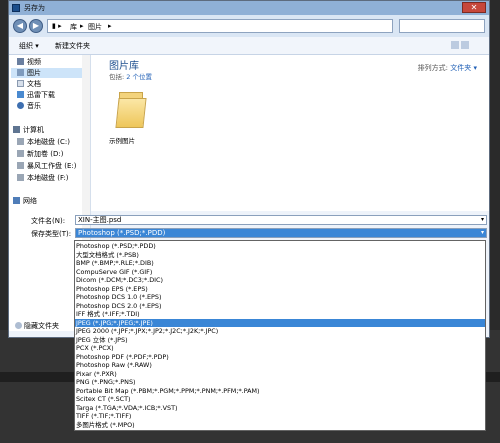 The image size is (500, 443). I want to click on library-icon: ▮ ▸, so click(57, 26).